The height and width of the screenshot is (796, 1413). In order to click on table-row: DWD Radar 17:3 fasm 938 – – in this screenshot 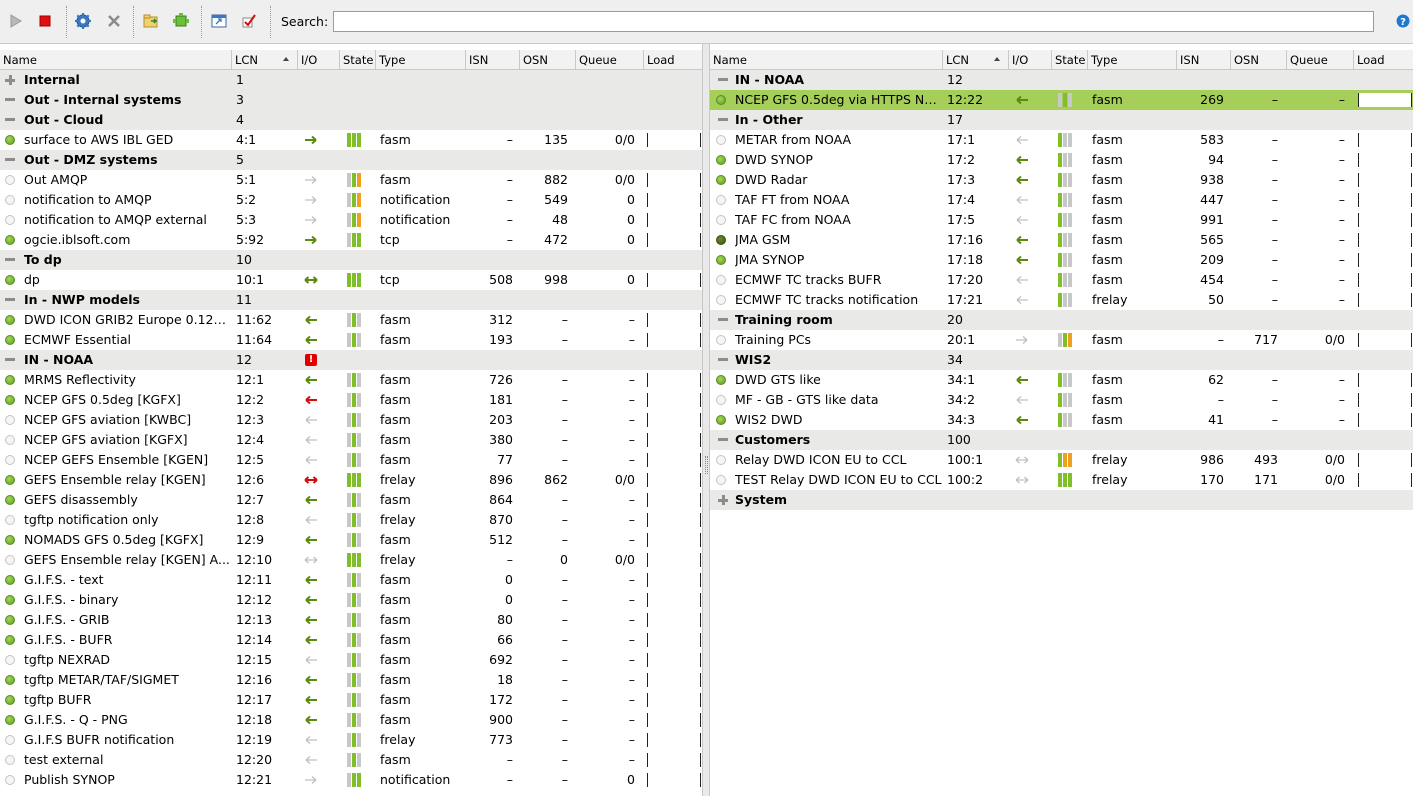, I will do `click(1061, 180)`.